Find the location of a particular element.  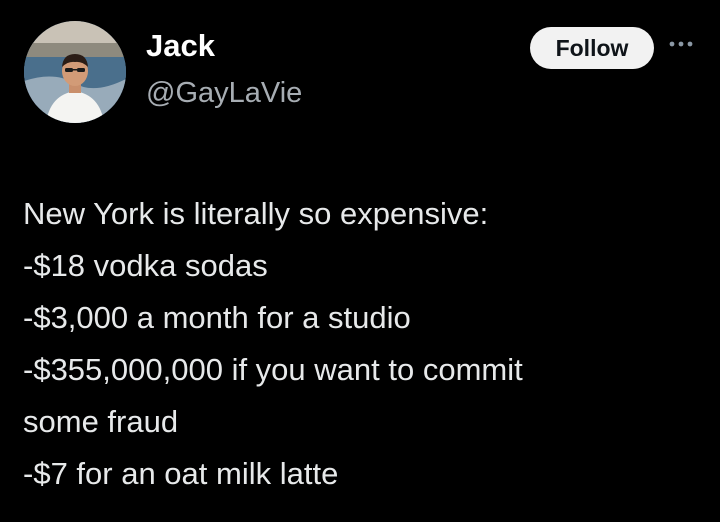

avatar is located at coordinates (75, 72).